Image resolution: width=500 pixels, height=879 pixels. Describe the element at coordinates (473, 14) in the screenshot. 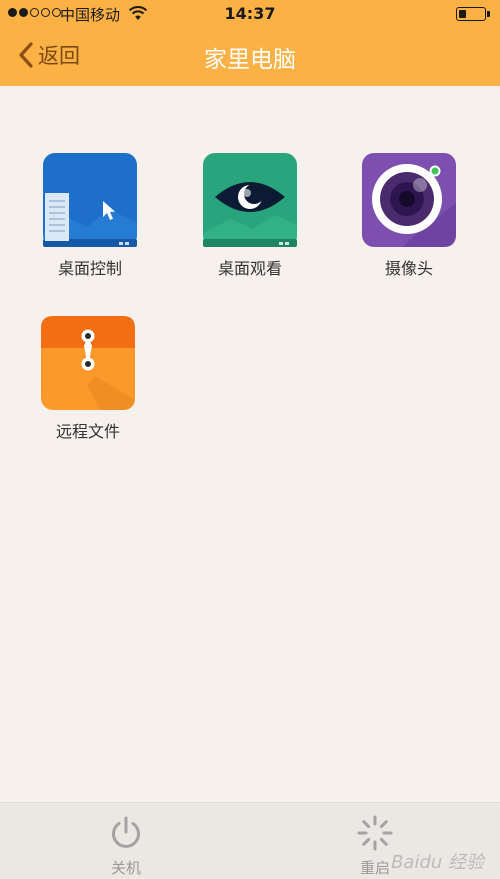

I see `battery-icon` at that location.